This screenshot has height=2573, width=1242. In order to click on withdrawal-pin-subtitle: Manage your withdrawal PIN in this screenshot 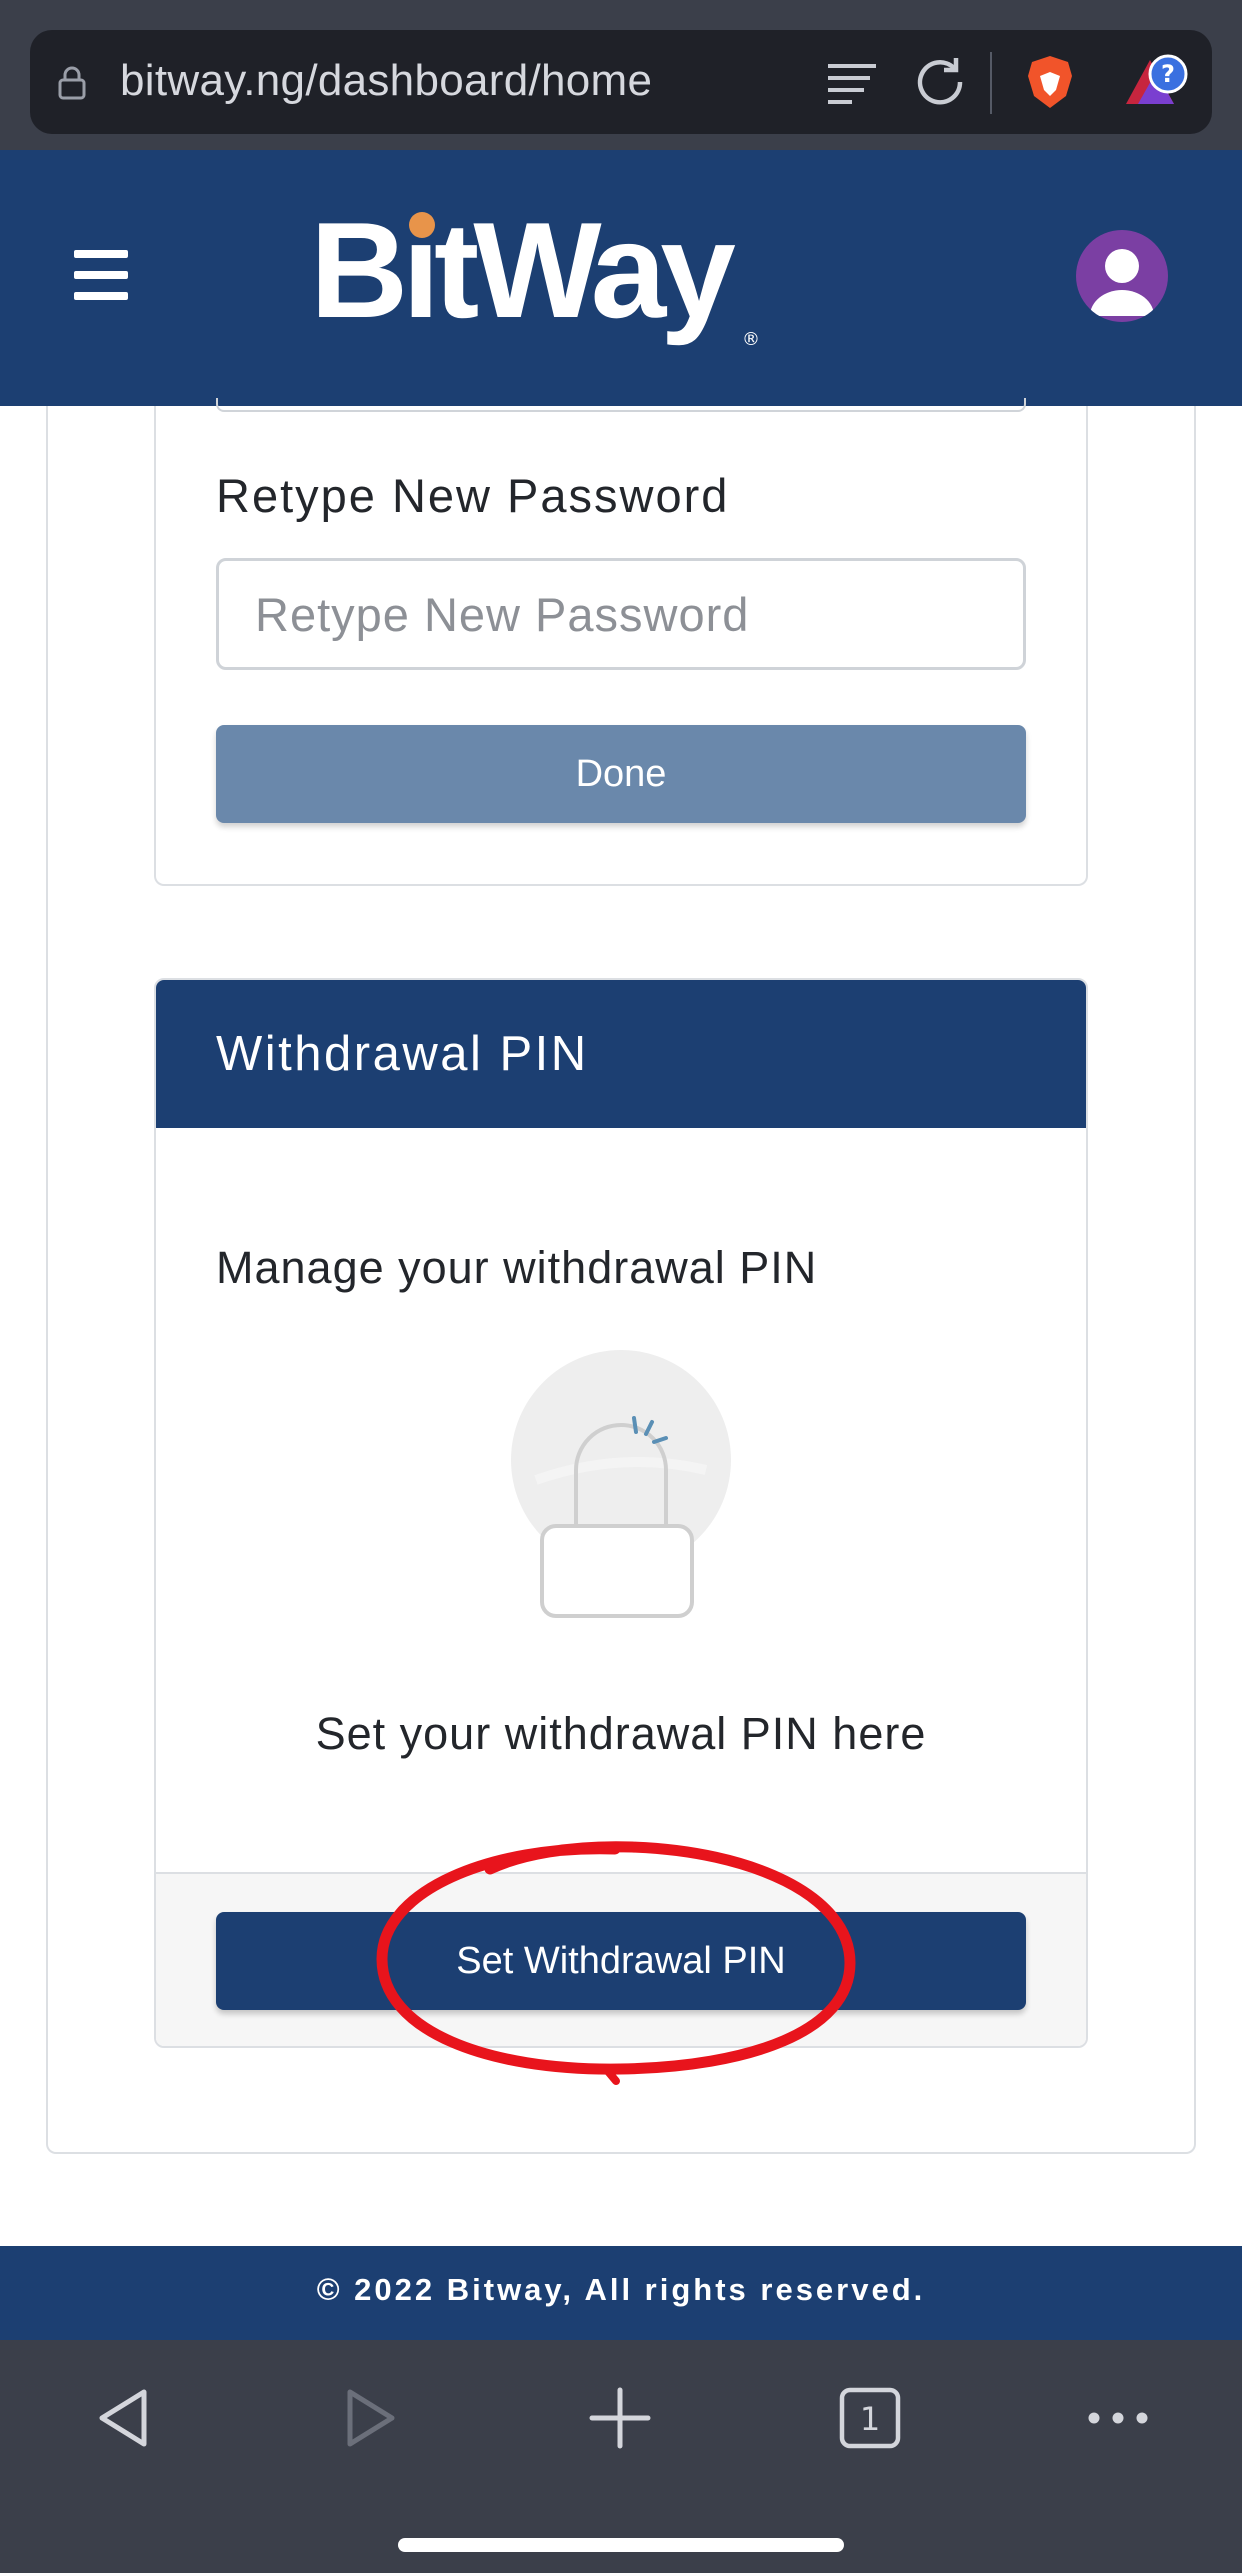, I will do `click(517, 1267)`.